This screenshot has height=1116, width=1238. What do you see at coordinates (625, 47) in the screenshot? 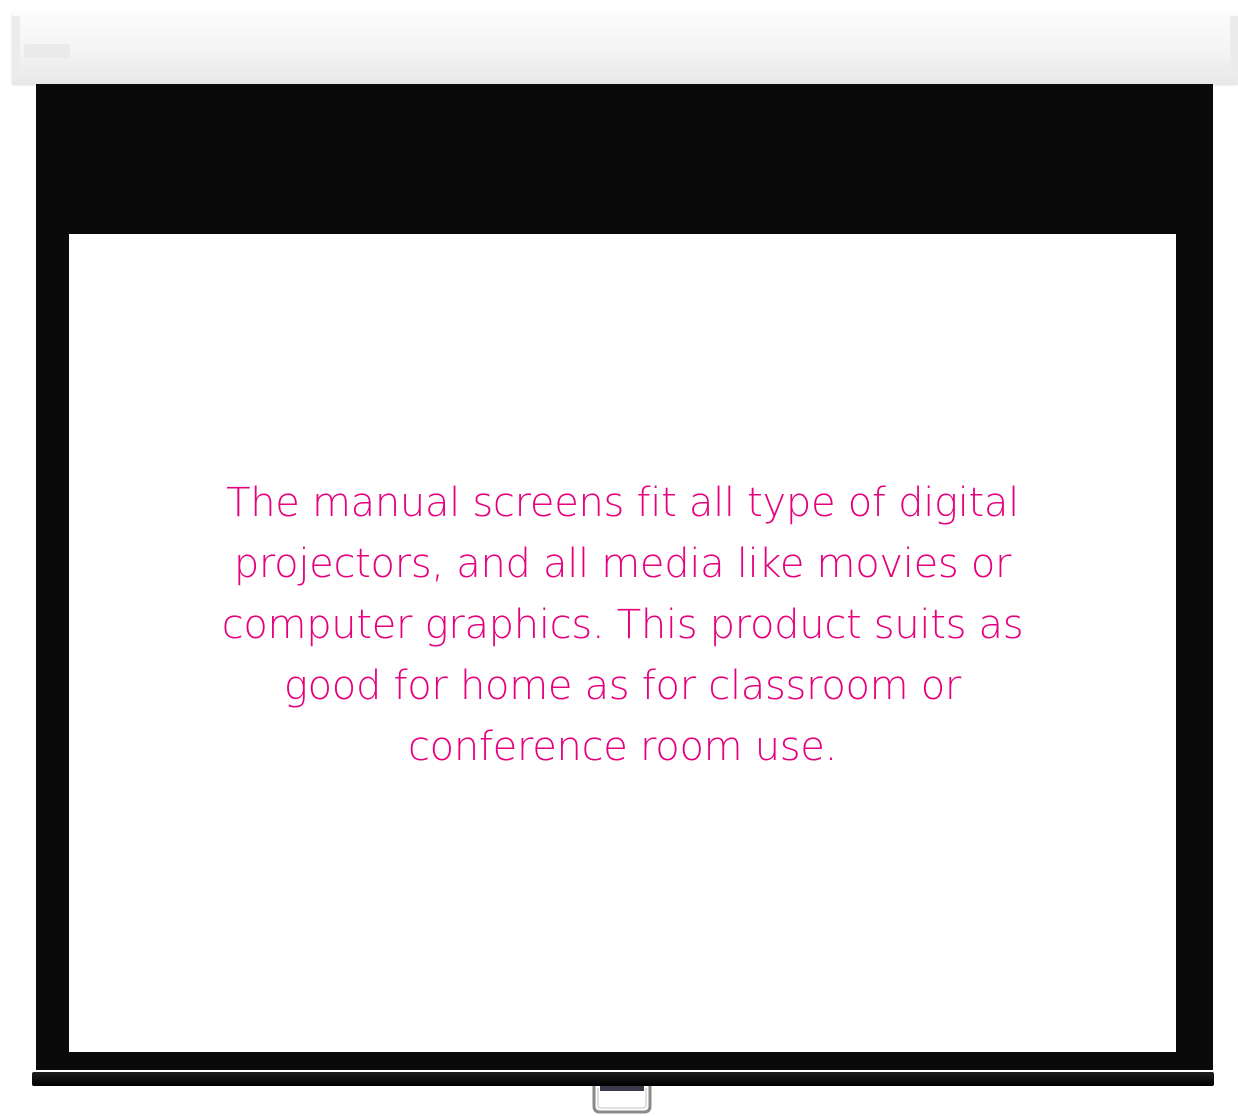
I see `screen-housing` at bounding box center [625, 47].